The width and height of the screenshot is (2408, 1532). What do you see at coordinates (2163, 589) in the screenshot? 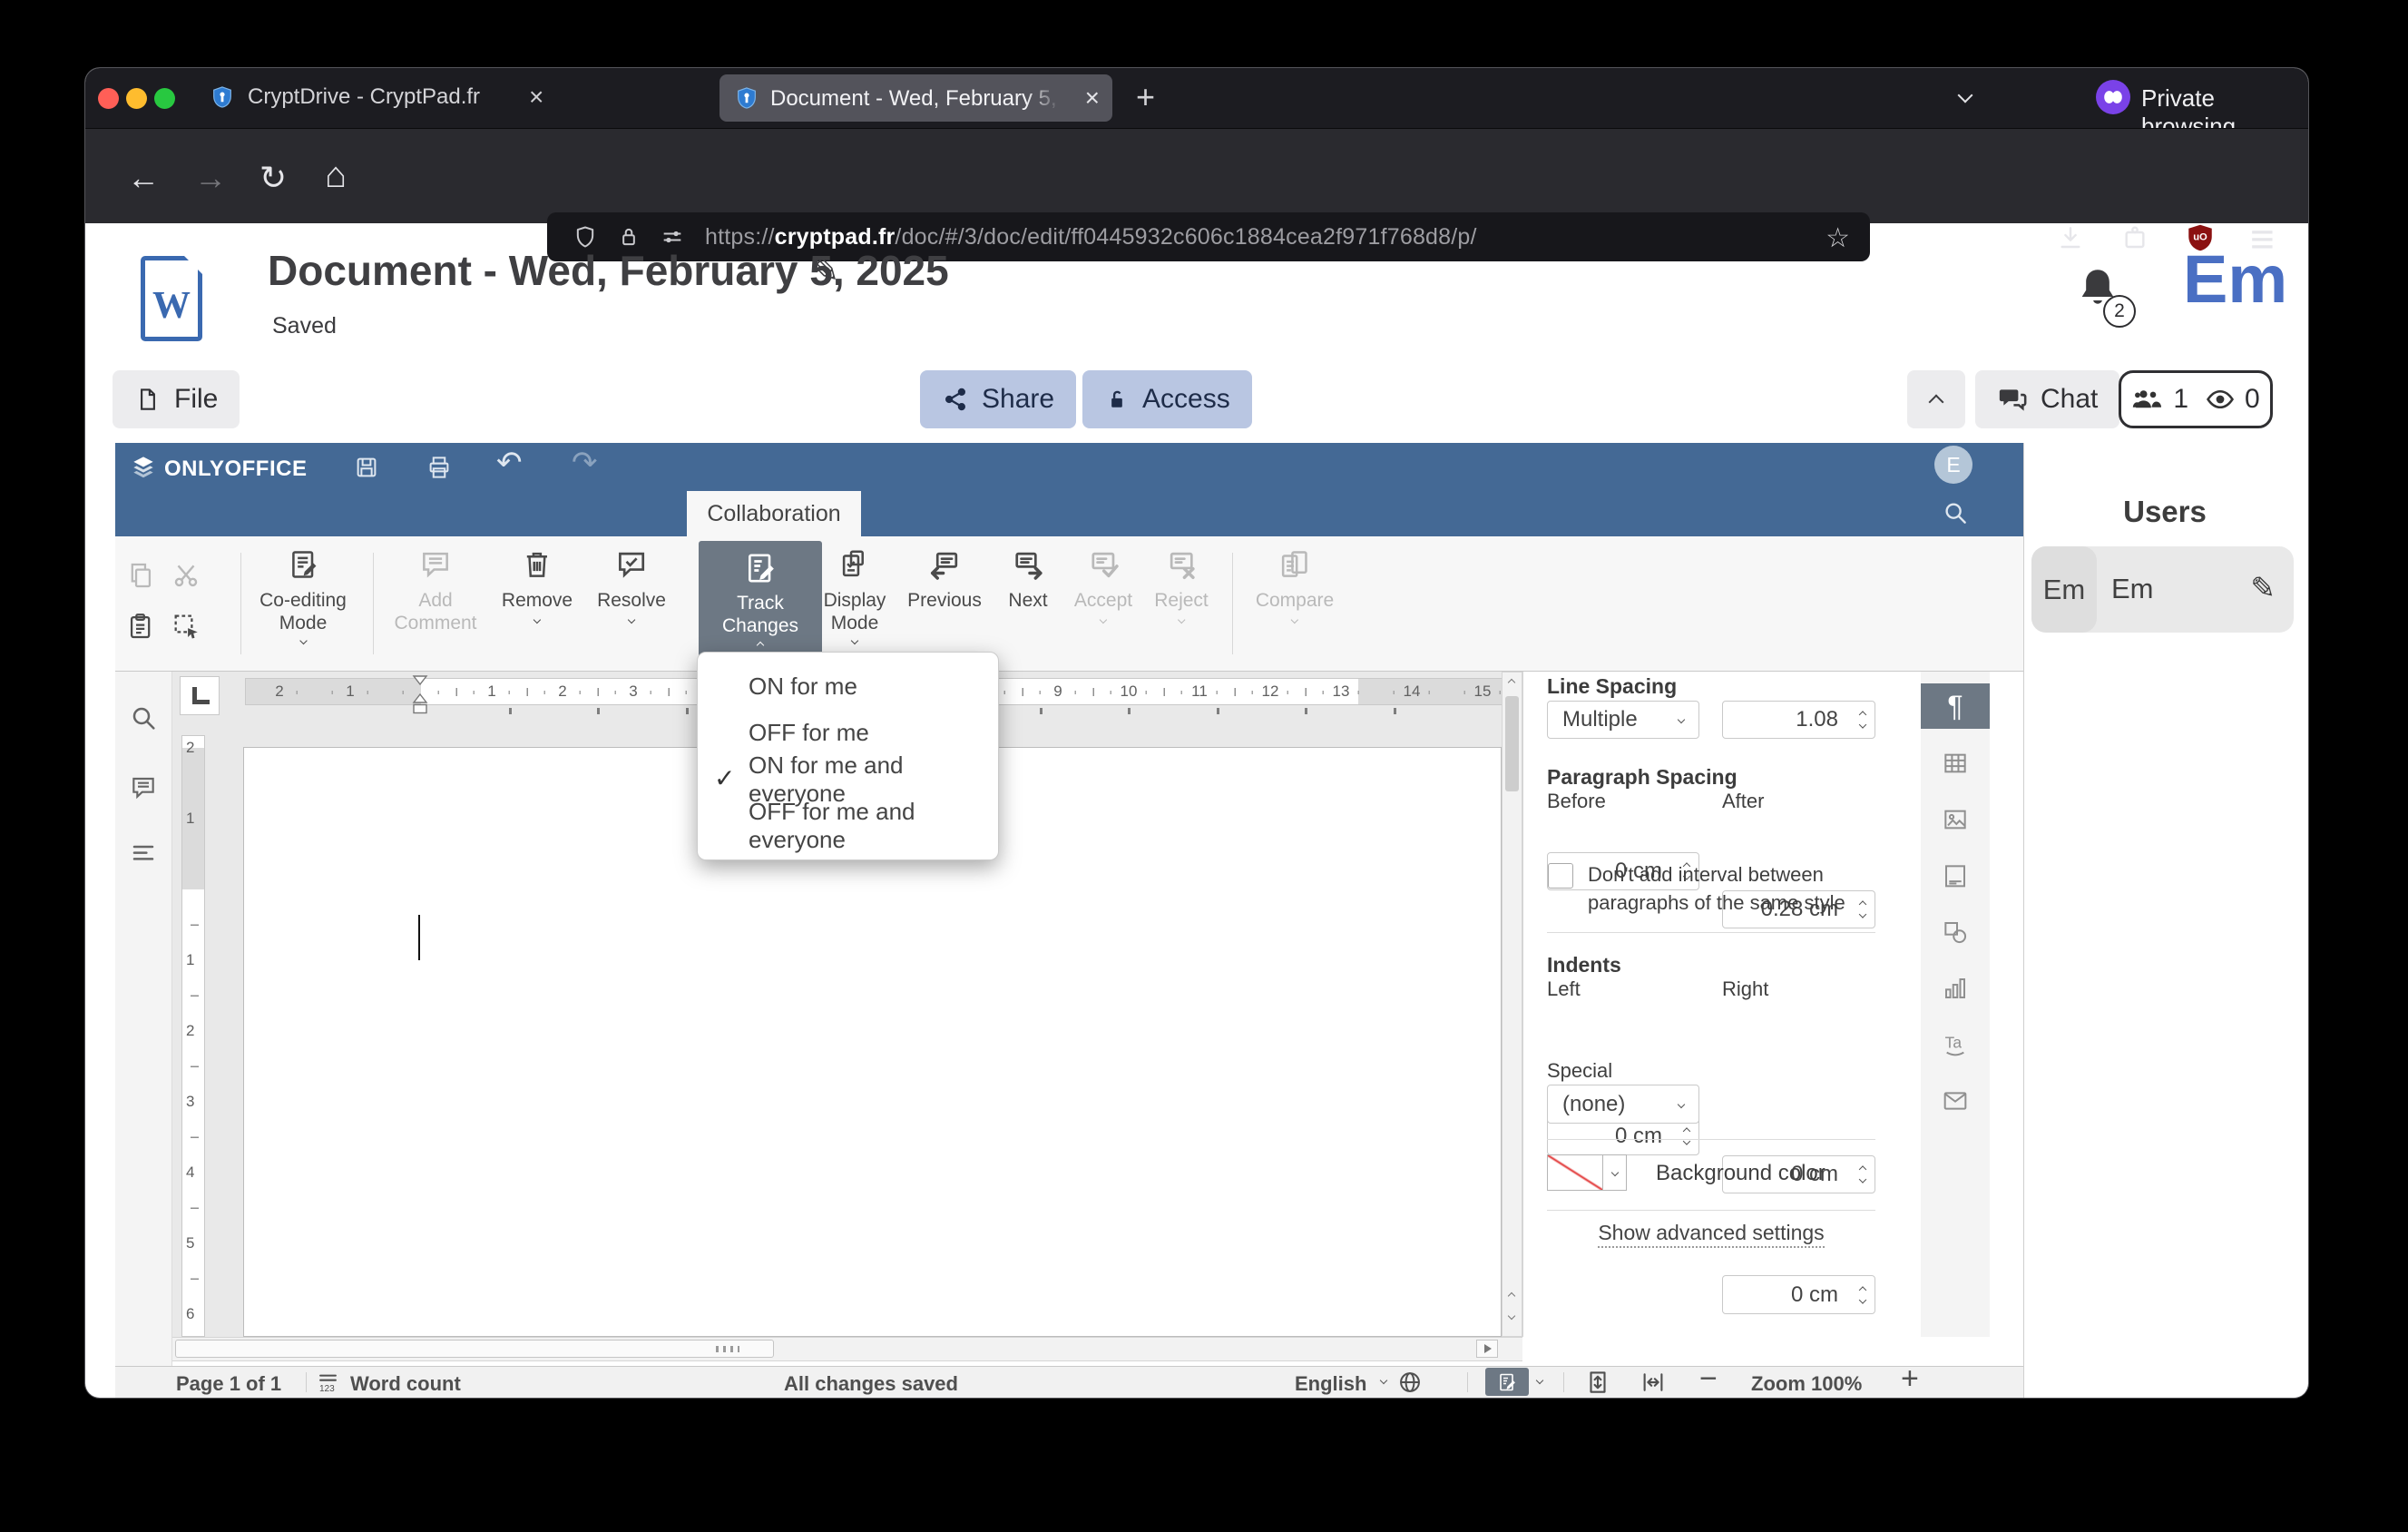
I see `user-list-item: Em Em ✎` at bounding box center [2163, 589].